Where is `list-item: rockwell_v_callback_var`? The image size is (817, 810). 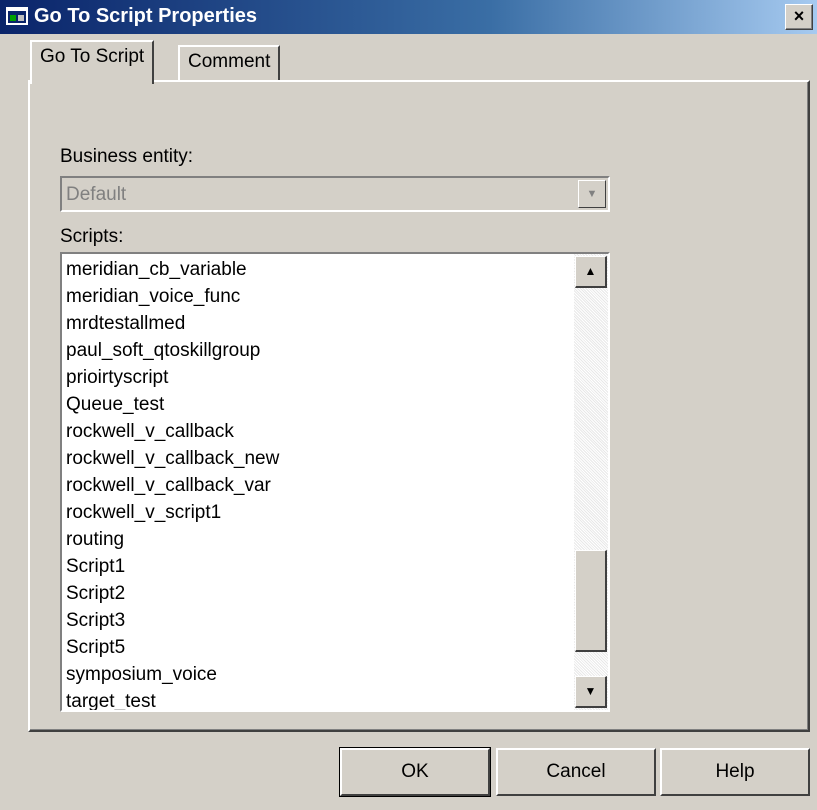
list-item: rockwell_v_callback_var is located at coordinates (319, 485).